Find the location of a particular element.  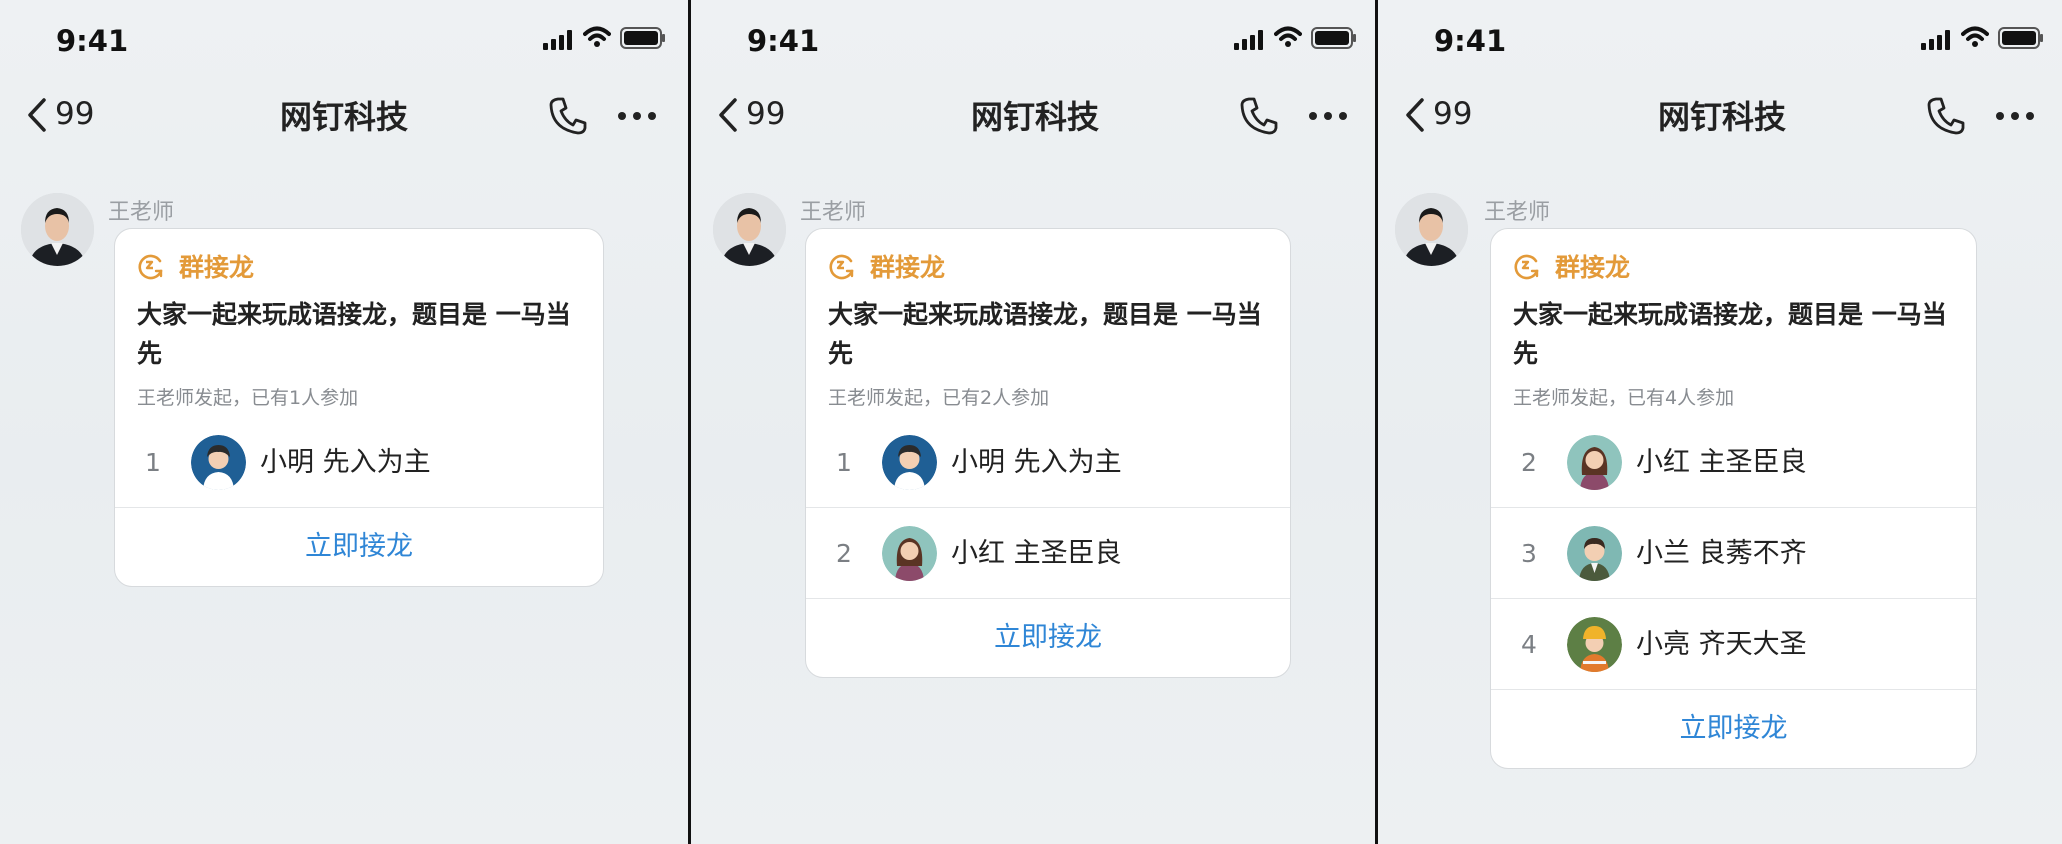

relay-entry: 3 小兰 良莠不齐 is located at coordinates (1733, 553).